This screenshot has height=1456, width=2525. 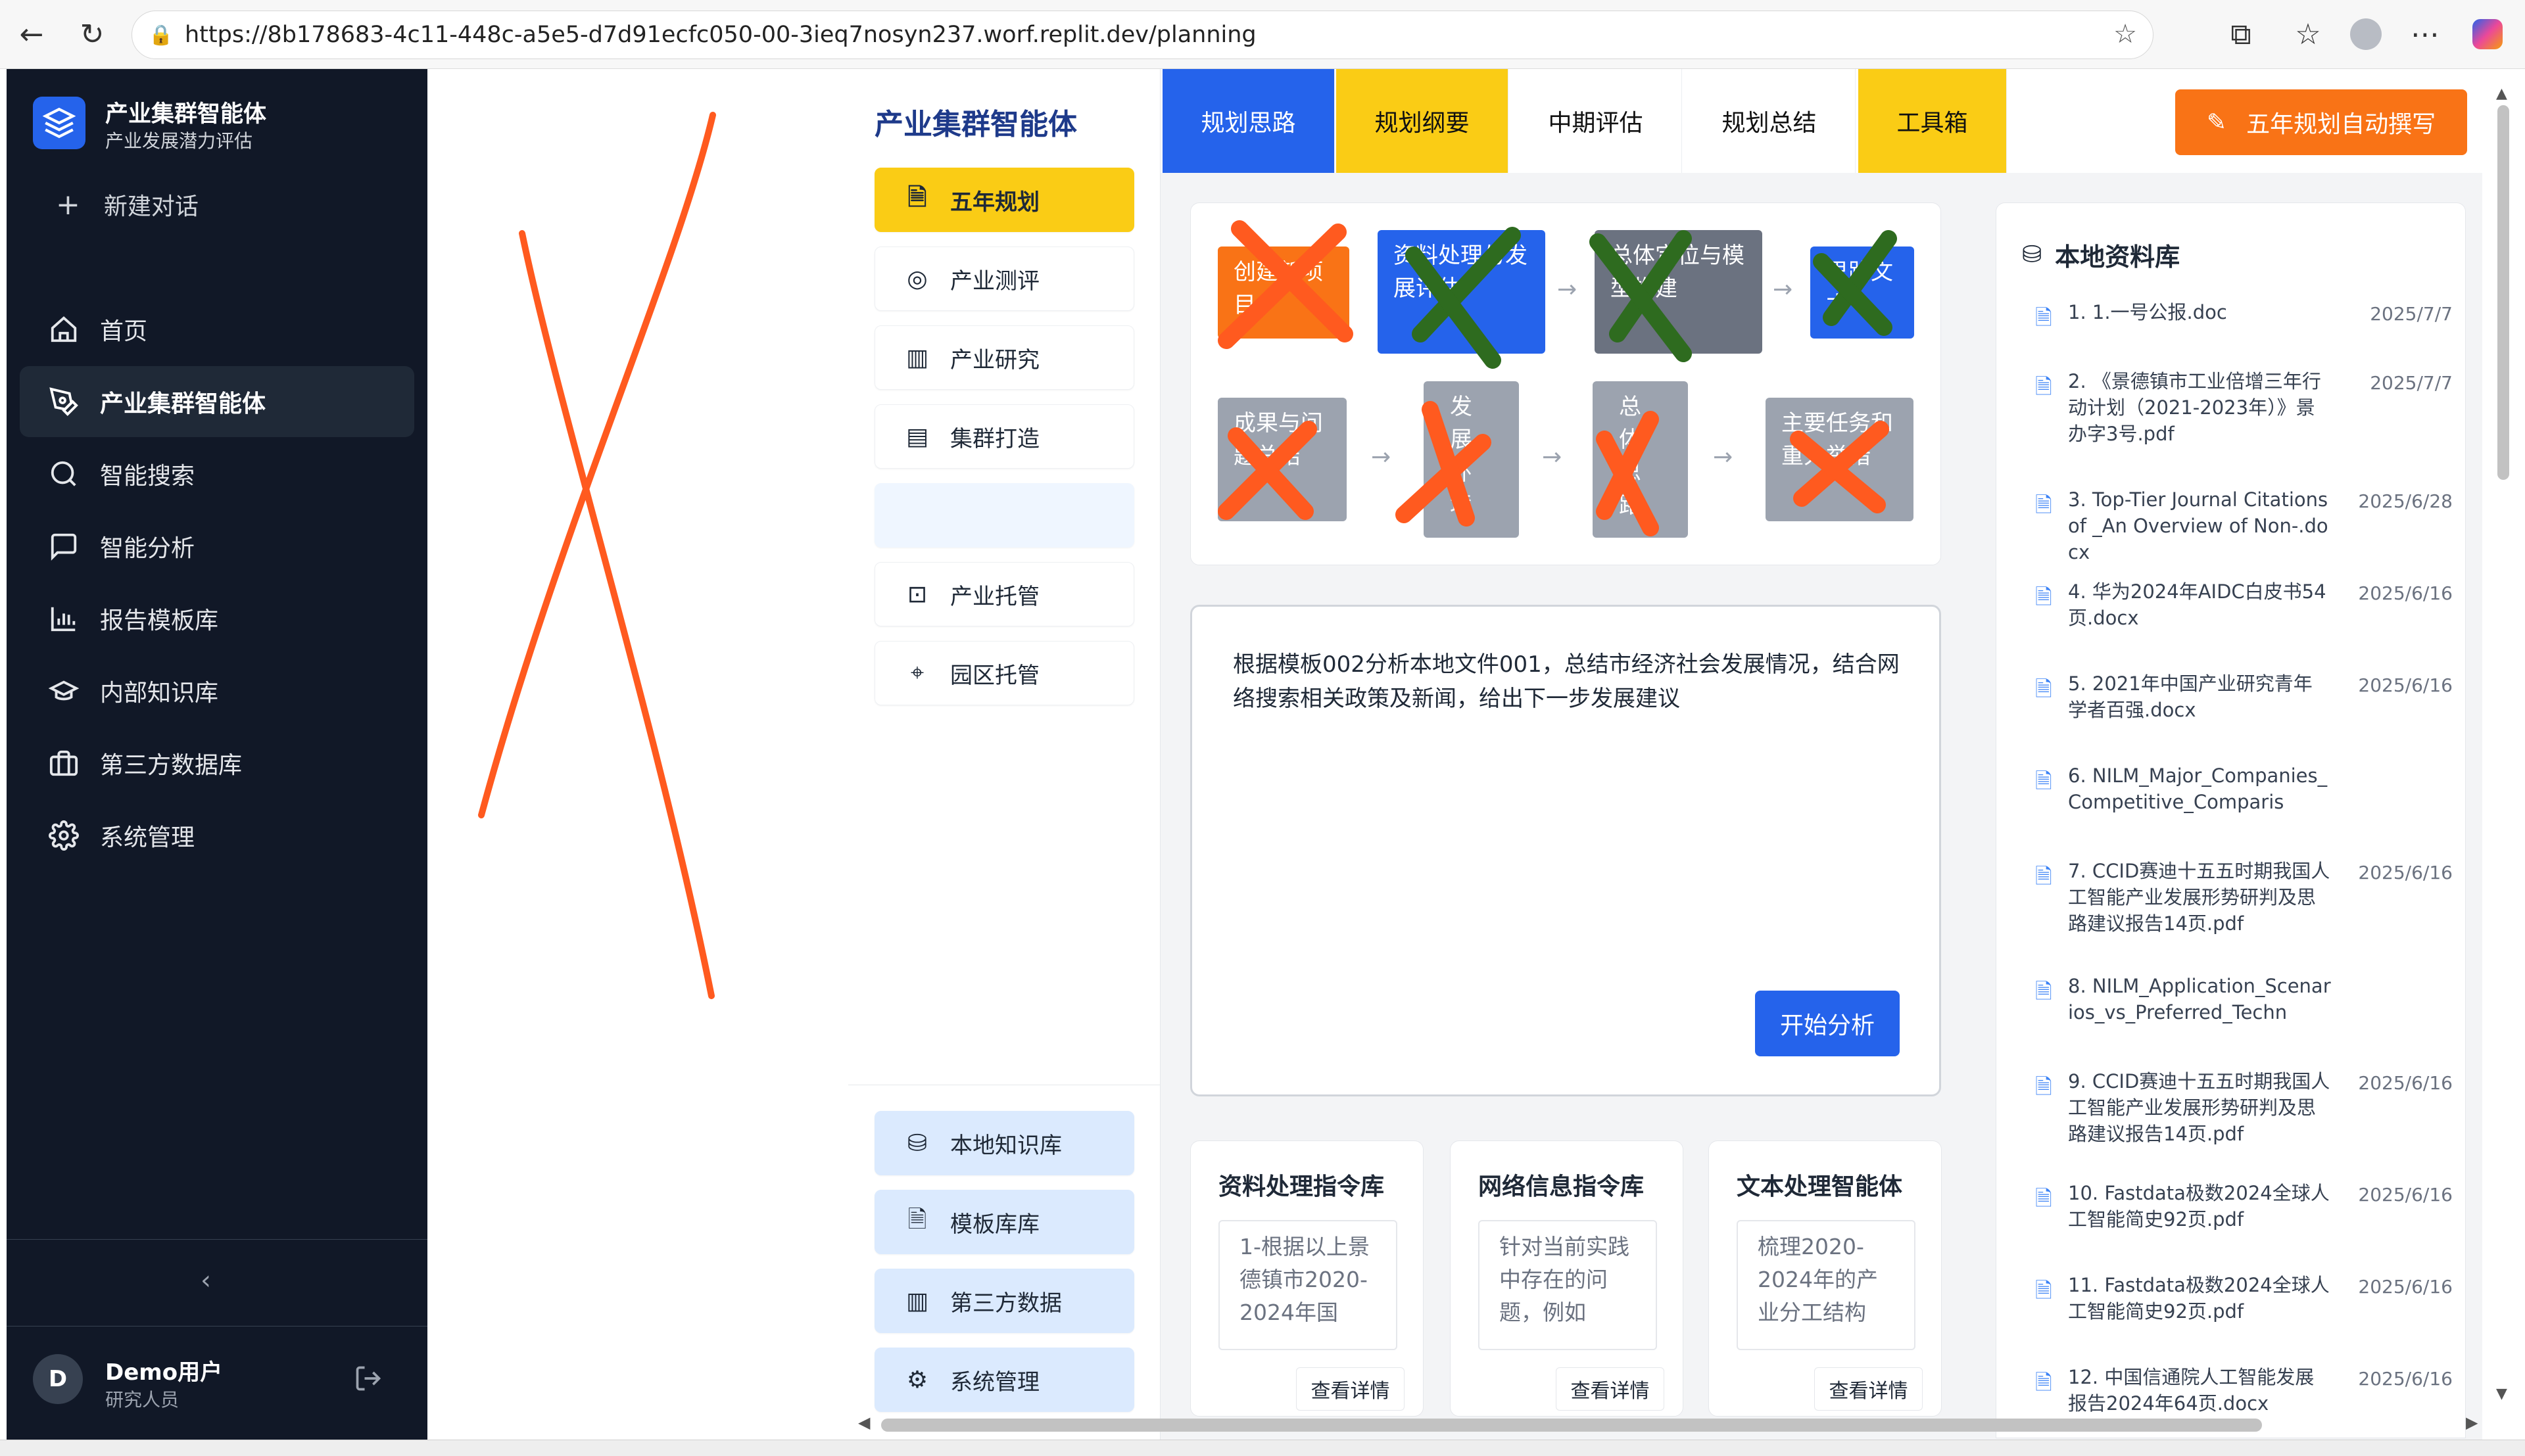 I want to click on map-pin-icon: ⌖, so click(x=917, y=672).